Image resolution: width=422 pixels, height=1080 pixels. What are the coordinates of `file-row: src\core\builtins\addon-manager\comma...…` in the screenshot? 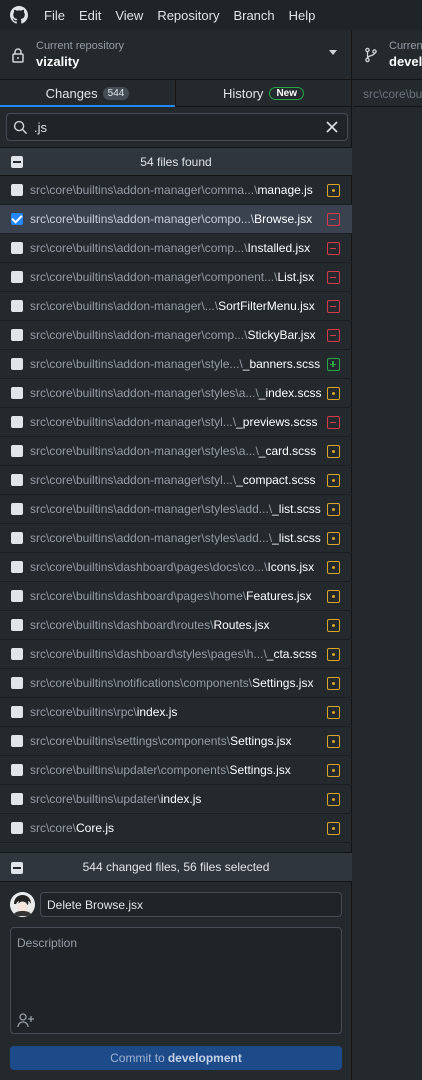 It's located at (176, 190).